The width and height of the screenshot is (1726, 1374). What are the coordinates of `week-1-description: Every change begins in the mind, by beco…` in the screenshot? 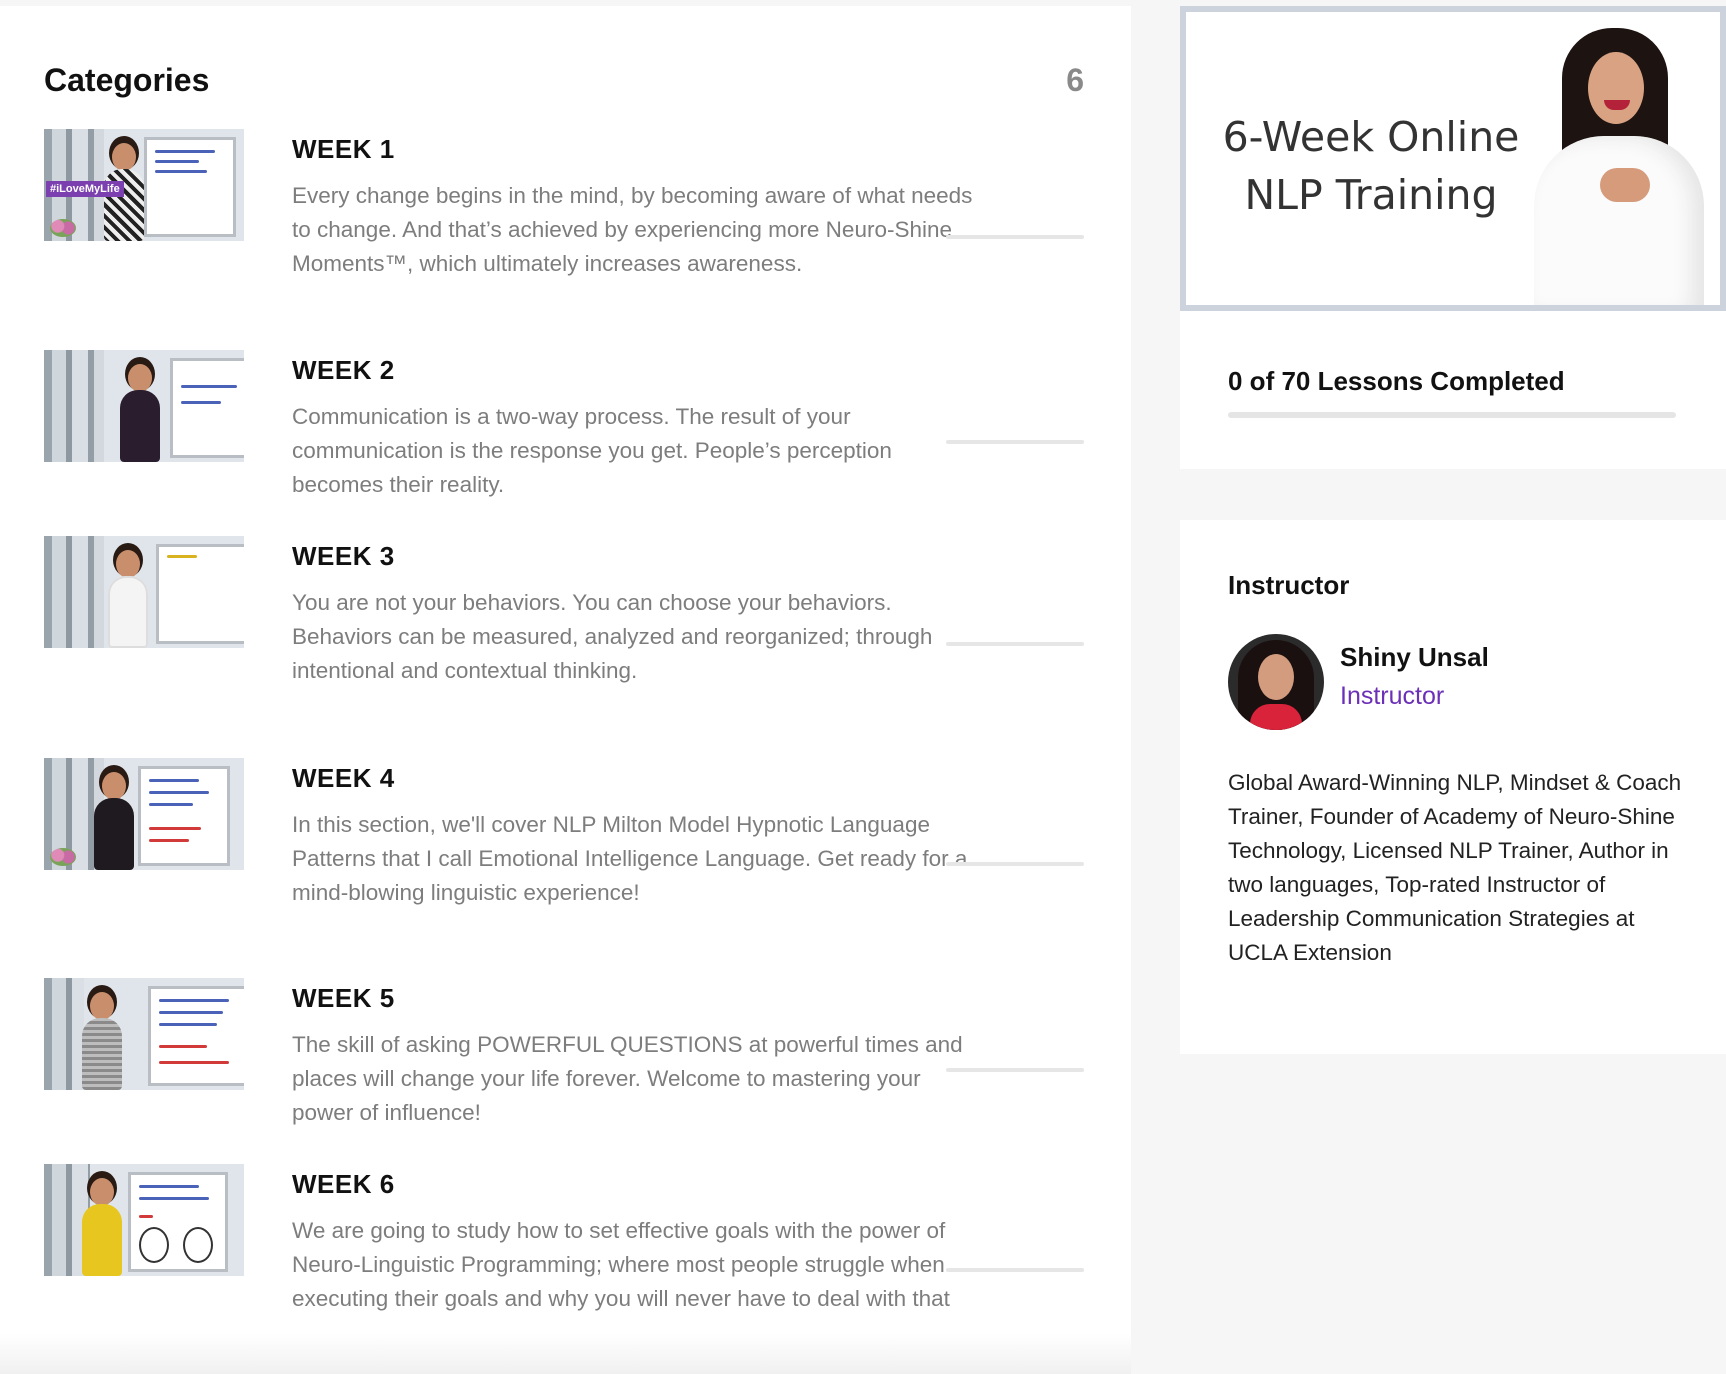 It's located at (632, 229).